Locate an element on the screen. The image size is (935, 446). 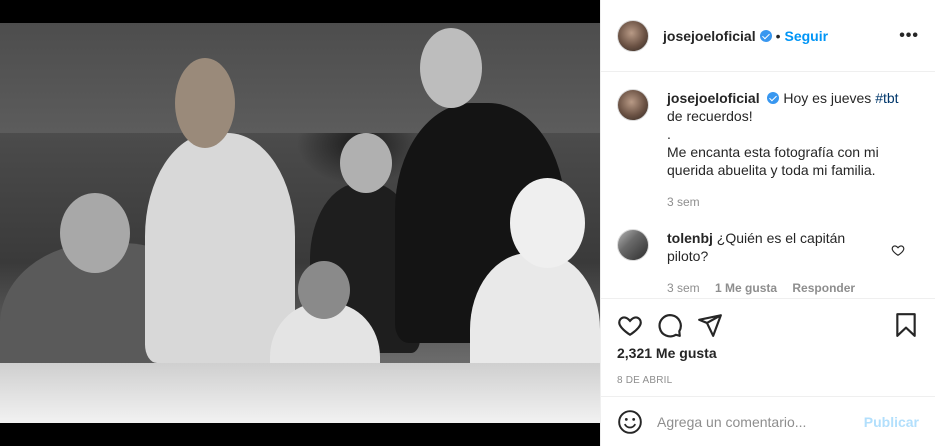
post-header: josejoeloficial • Seguir ••• is located at coordinates (768, 36).